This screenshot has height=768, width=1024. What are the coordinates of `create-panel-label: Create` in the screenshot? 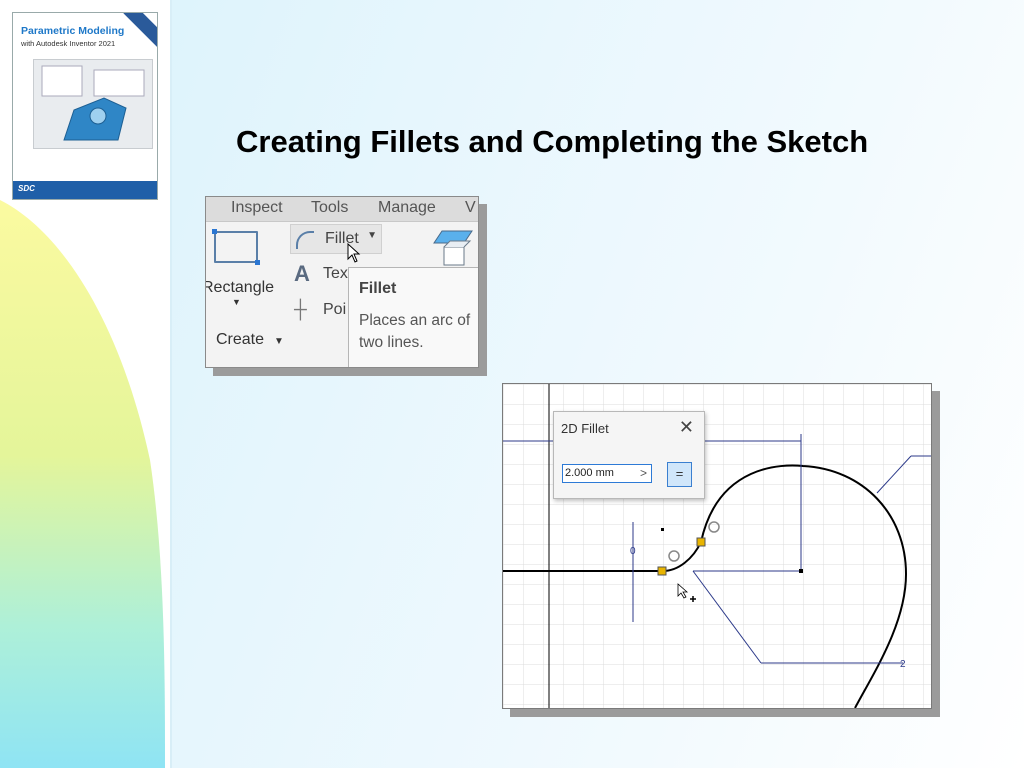 It's located at (240, 340).